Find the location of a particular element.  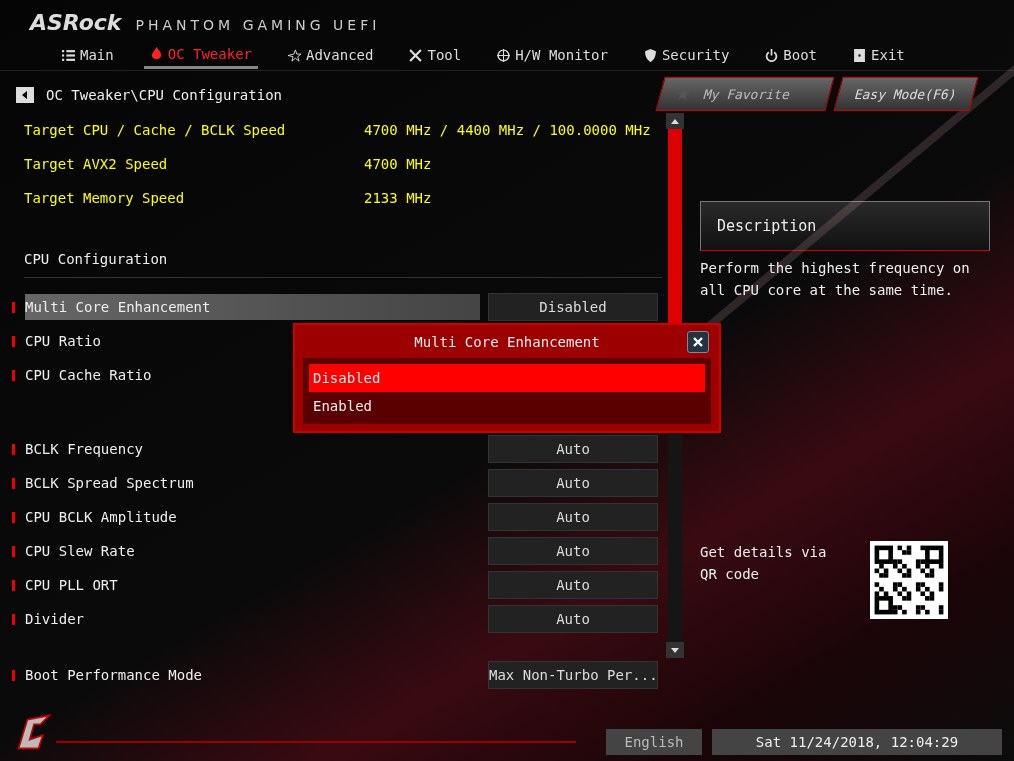

date-time-display: Sat 11/24/2018, 12:04:29 is located at coordinates (857, 742).